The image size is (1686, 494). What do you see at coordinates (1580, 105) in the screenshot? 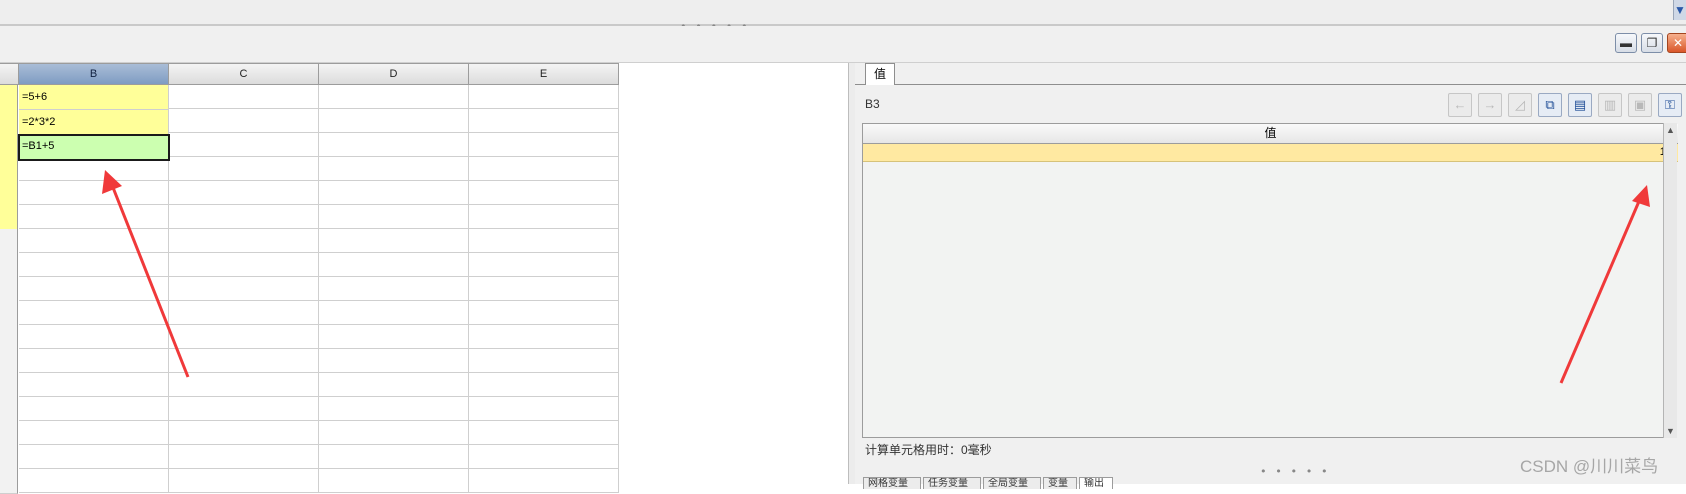
I see `table-icon: ▤` at bounding box center [1580, 105].